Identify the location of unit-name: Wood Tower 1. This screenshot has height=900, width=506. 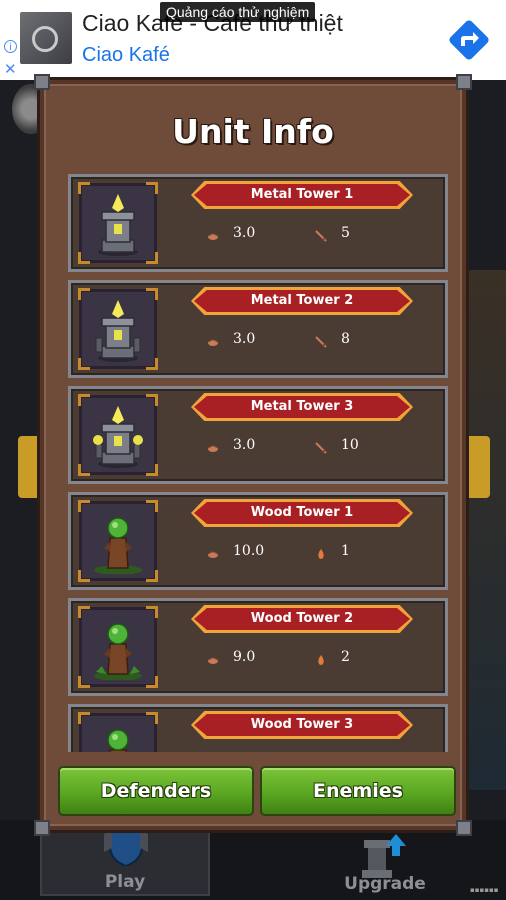
(302, 513).